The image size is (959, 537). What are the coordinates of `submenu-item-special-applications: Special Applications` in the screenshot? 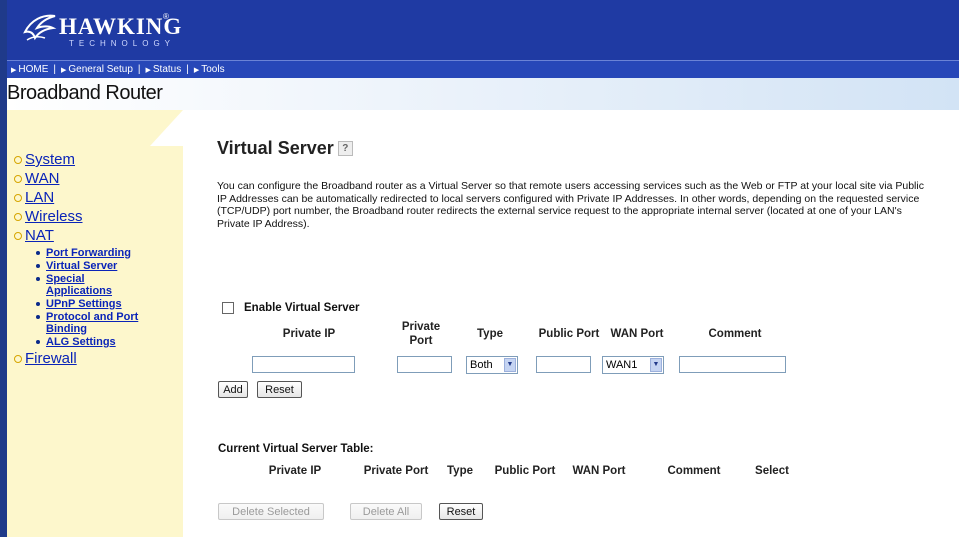 It's located at (91, 285).